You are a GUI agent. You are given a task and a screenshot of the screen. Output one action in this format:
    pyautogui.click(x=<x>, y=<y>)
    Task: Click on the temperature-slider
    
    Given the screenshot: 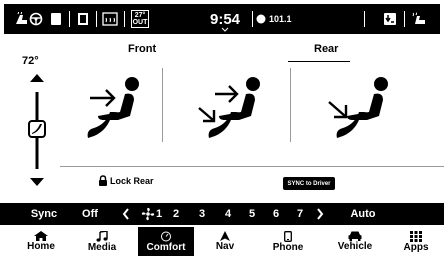 What is the action you would take?
    pyautogui.click(x=37, y=131)
    